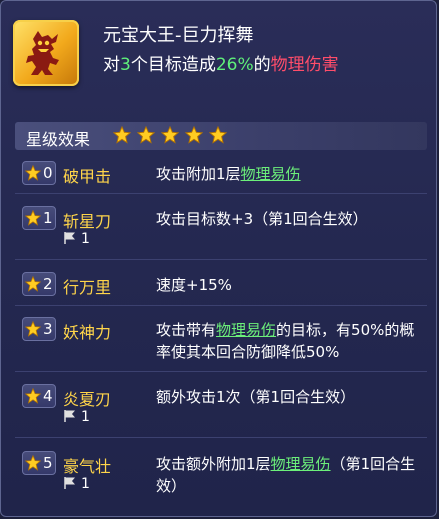  What do you see at coordinates (234, 65) in the screenshot?
I see `damage-percent: 26%` at bounding box center [234, 65].